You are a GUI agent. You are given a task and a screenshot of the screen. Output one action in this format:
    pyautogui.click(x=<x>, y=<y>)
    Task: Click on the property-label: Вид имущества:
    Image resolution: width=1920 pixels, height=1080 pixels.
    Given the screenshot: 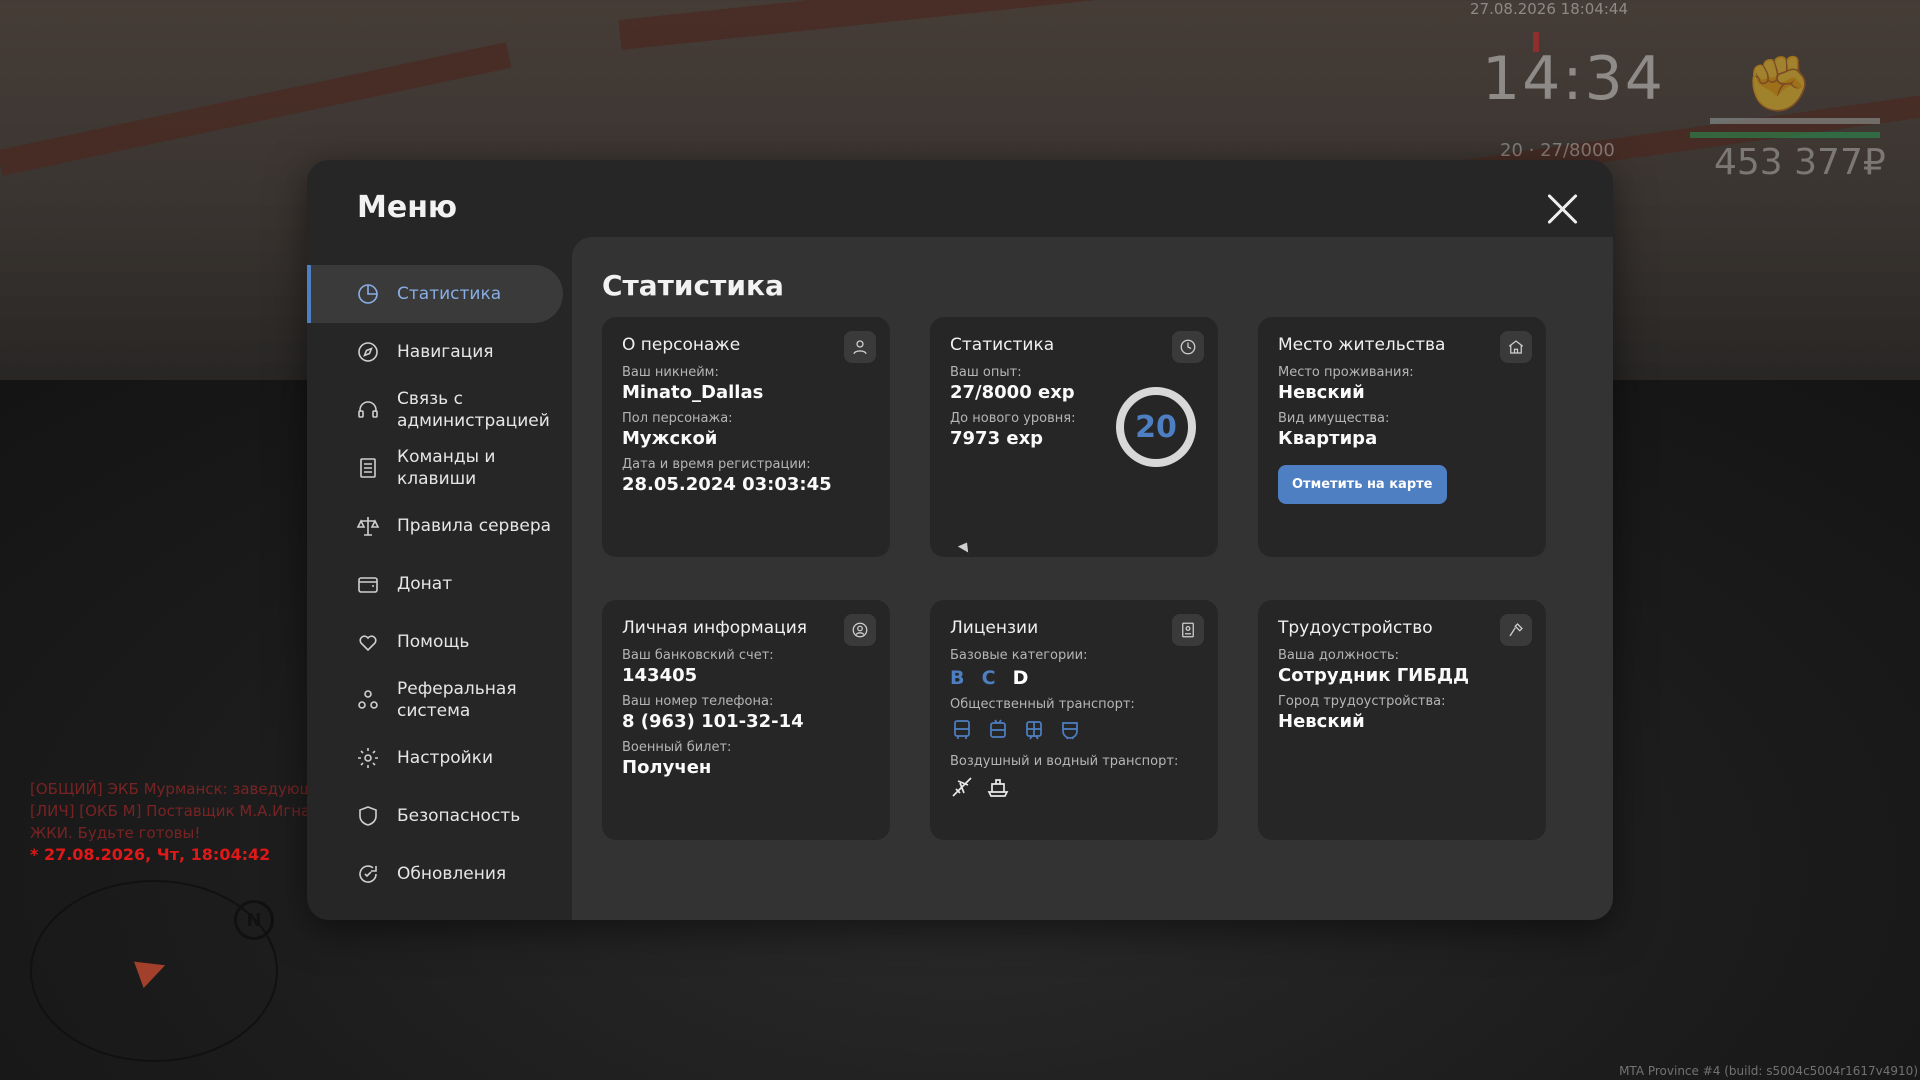 What is the action you would take?
    pyautogui.click(x=1334, y=418)
    